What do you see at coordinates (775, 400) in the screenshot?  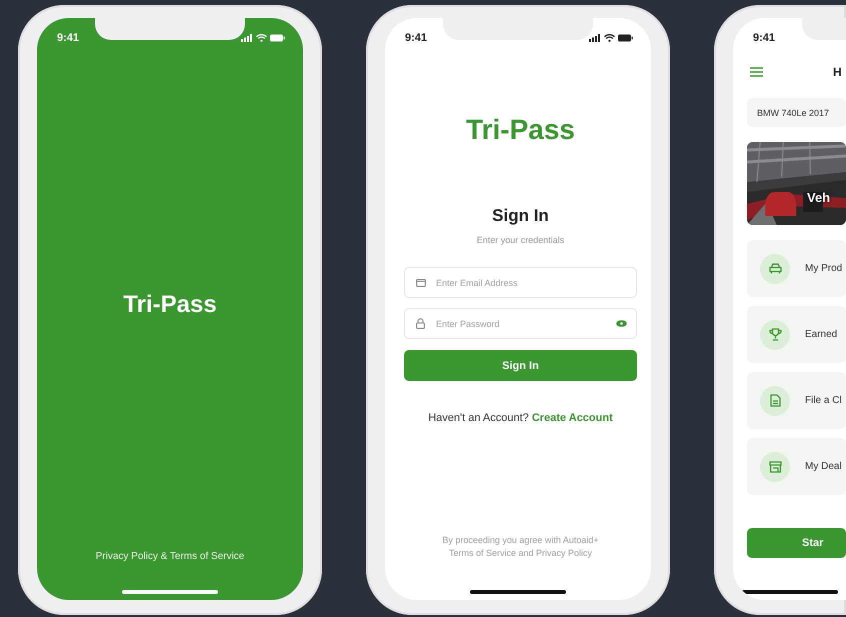 I see `document-icon` at bounding box center [775, 400].